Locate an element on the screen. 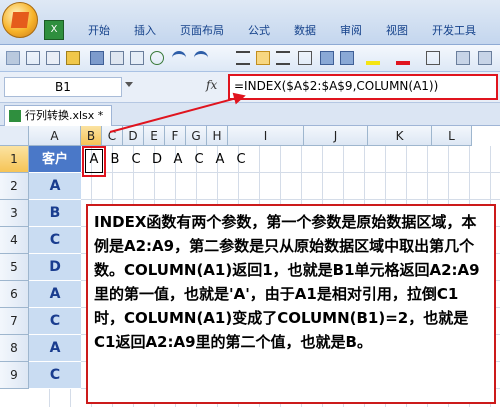  formula-bar: B1 fx =INDEX($A$2:$A$9,COLUMN(A1)) is located at coordinates (250, 87).